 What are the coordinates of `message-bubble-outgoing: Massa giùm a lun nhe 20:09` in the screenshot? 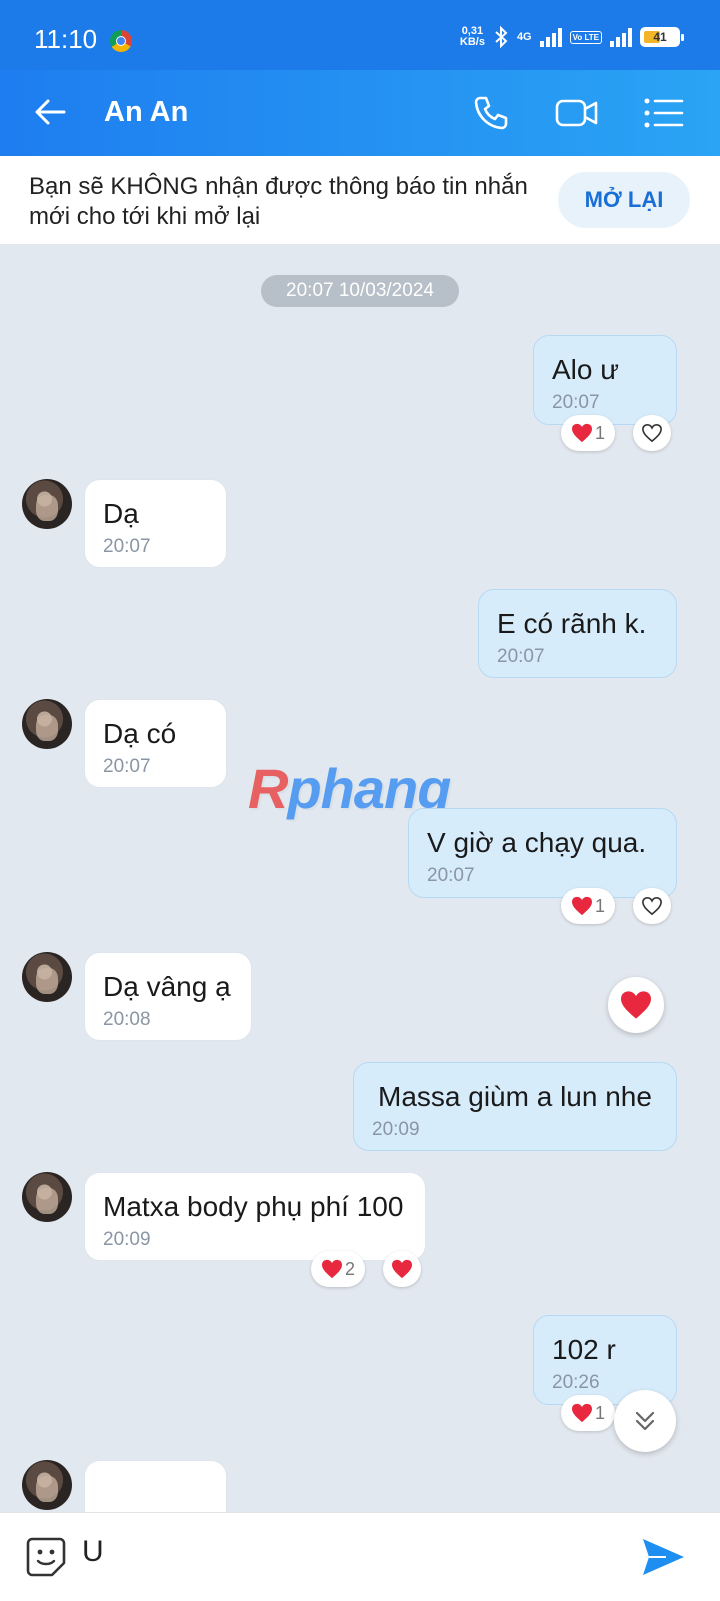 It's located at (515, 1106).